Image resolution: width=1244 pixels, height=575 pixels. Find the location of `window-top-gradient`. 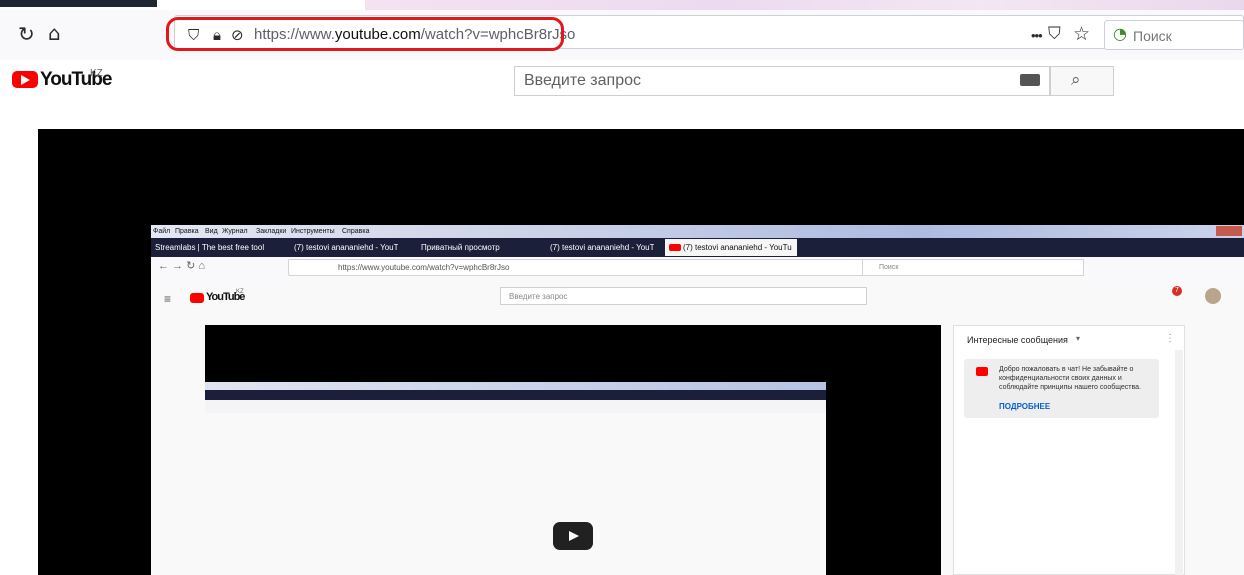

window-top-gradient is located at coordinates (804, 5).